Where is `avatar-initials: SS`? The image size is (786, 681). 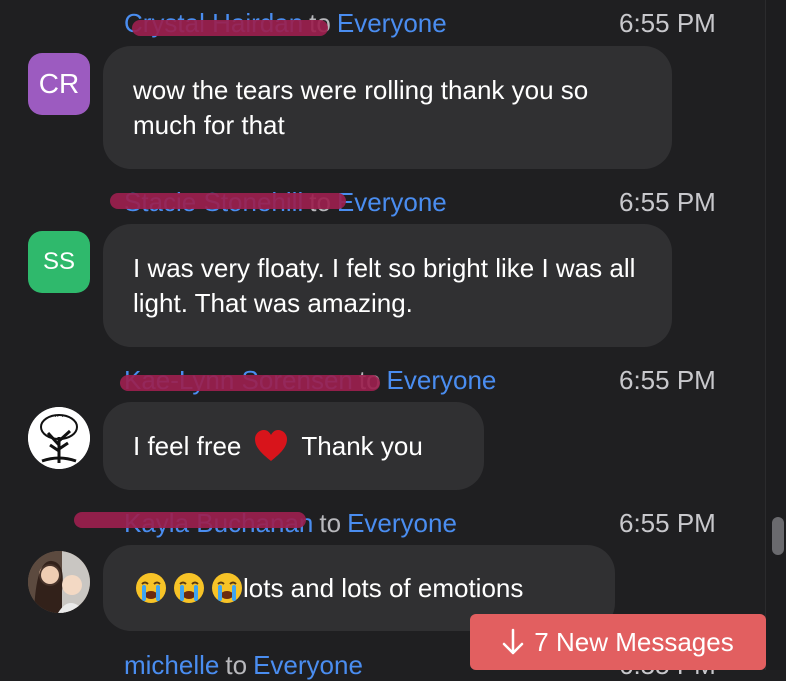 avatar-initials: SS is located at coordinates (58, 261).